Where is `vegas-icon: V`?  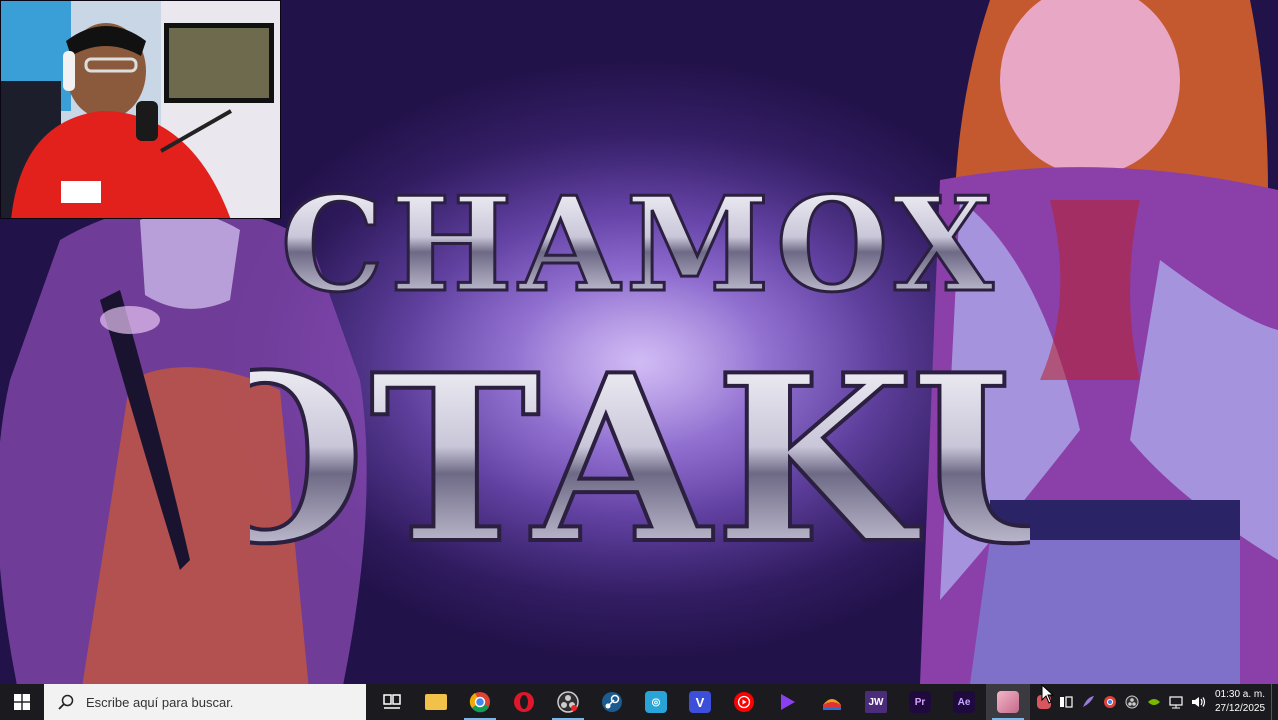
vegas-icon: V is located at coordinates (700, 702).